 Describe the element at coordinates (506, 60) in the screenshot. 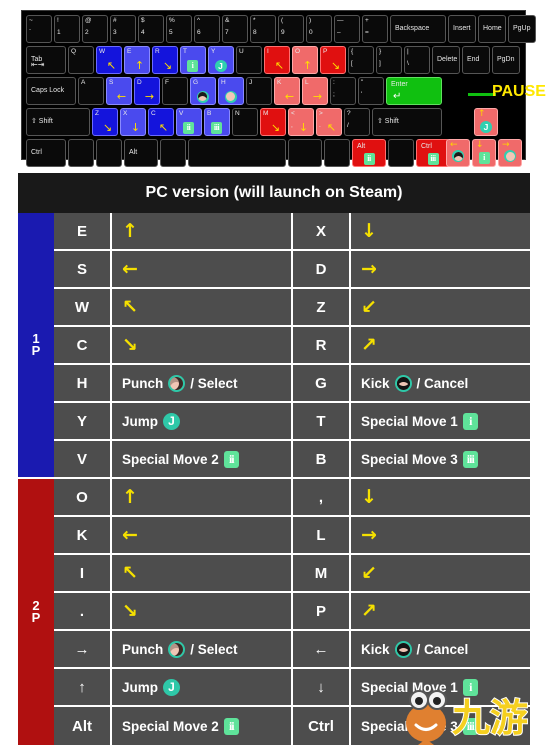

I see `key-pgdn: PgDn` at that location.